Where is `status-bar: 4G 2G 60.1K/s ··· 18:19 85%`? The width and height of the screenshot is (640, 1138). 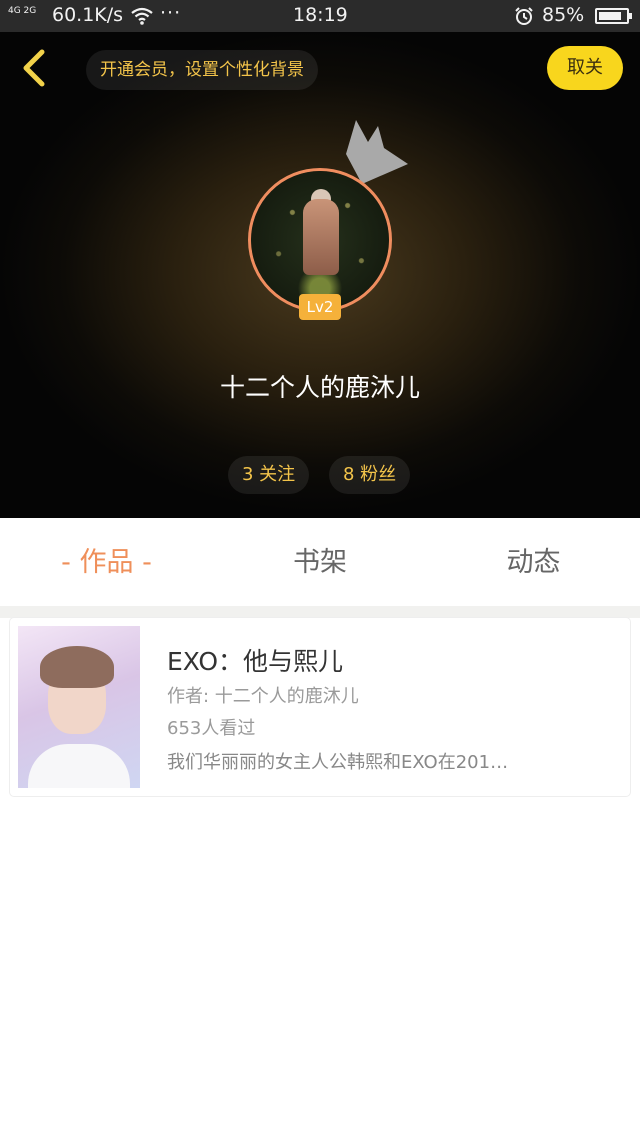
status-bar: 4G 2G 60.1K/s ··· 18:19 85% is located at coordinates (320, 16).